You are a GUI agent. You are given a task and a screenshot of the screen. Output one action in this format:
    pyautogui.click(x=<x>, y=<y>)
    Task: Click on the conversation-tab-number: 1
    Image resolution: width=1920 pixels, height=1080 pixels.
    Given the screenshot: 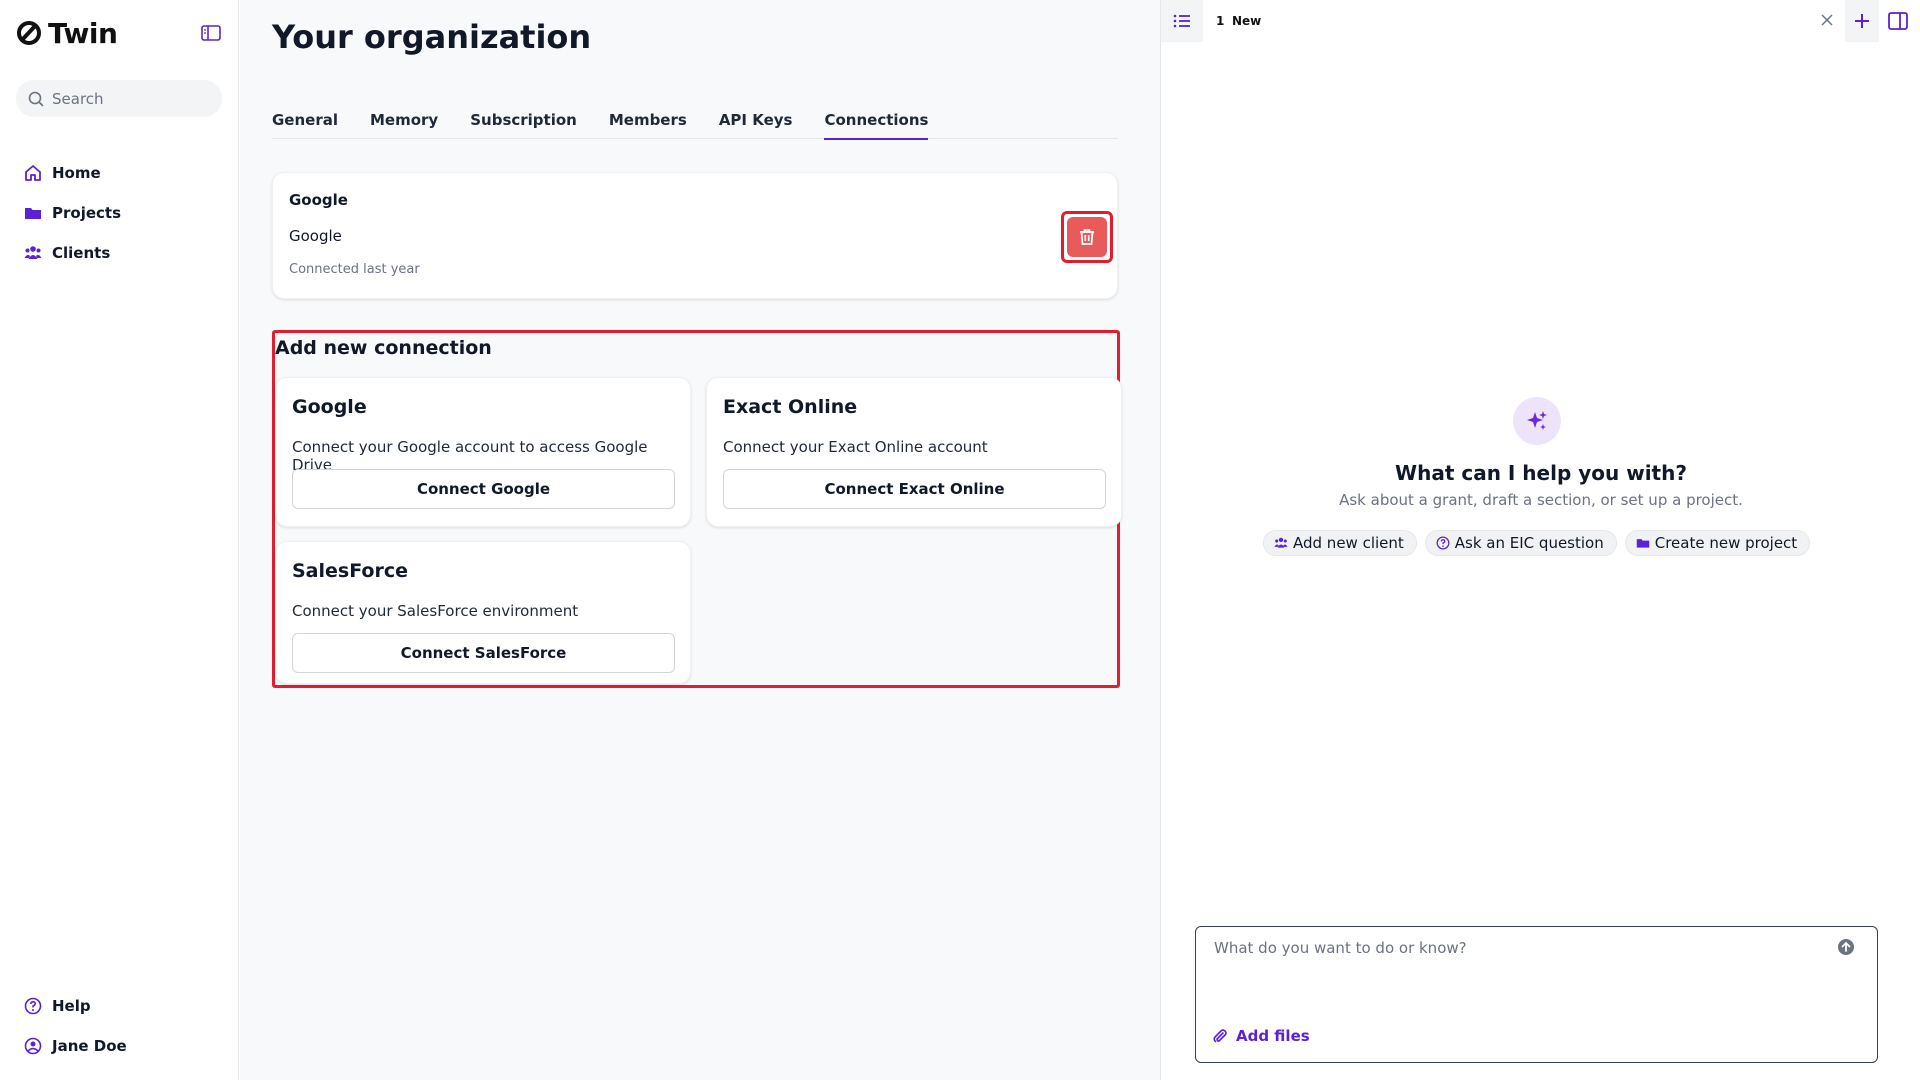 What is the action you would take?
    pyautogui.click(x=1220, y=21)
    